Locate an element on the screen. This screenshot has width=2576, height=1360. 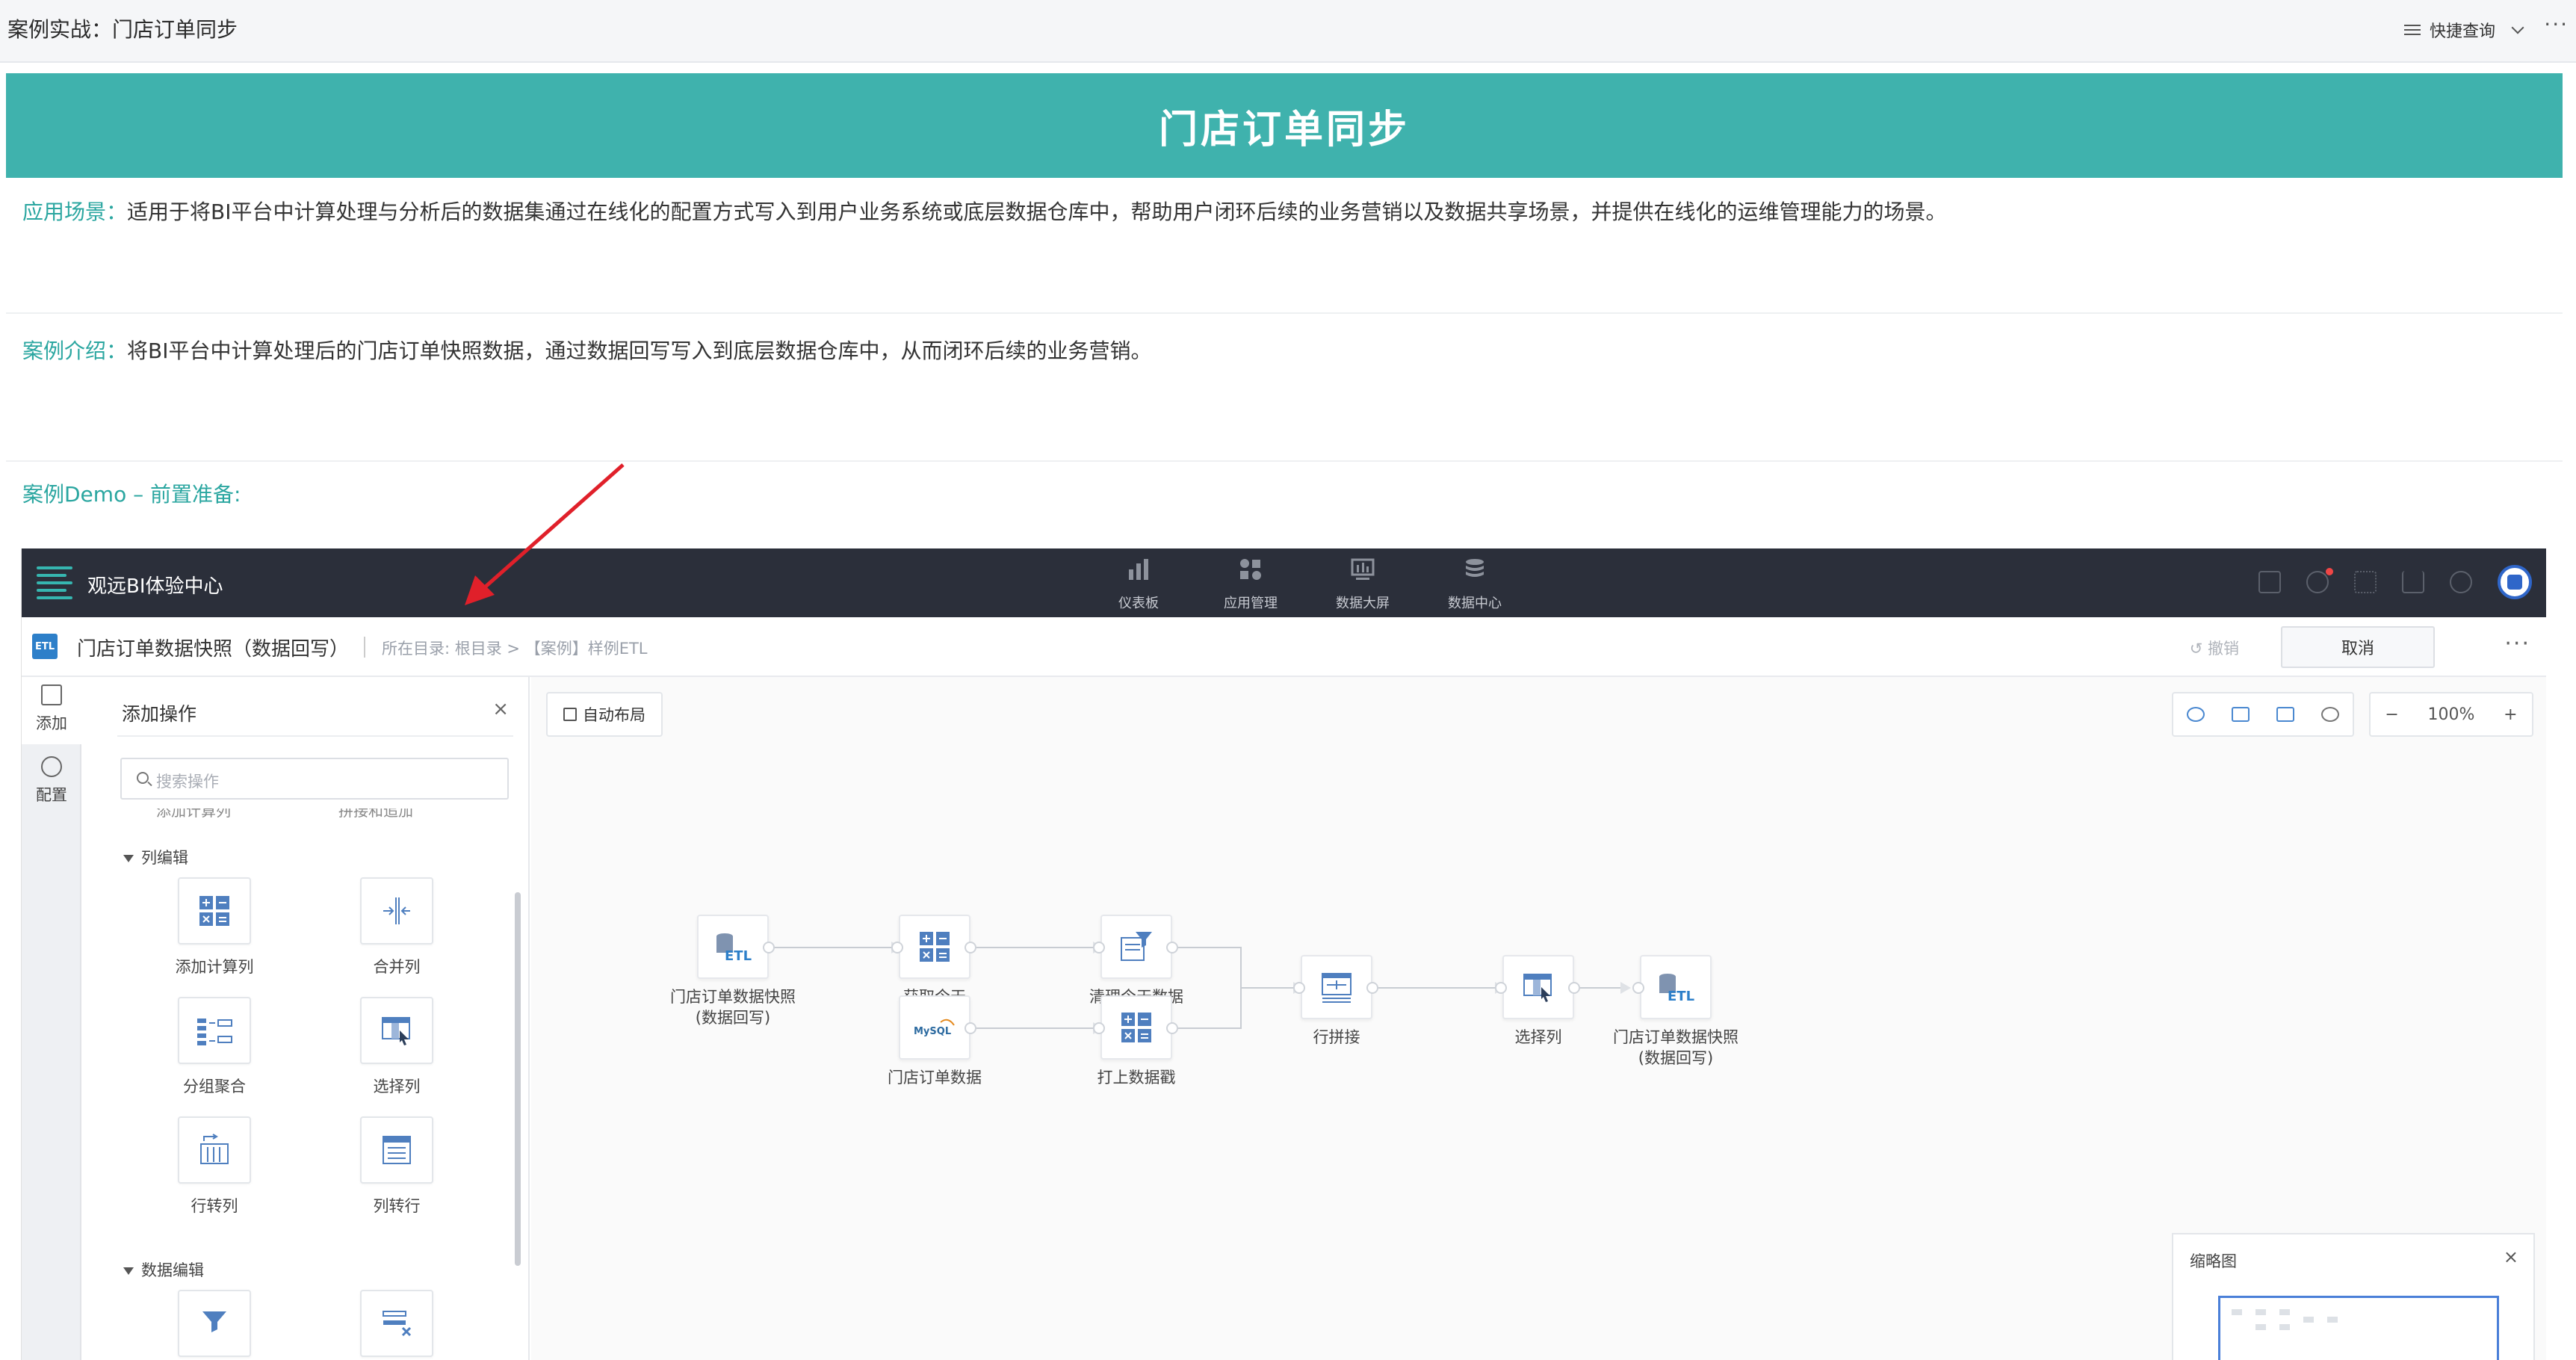
title-banner: 门店订单同步 is located at coordinates (1284, 125).